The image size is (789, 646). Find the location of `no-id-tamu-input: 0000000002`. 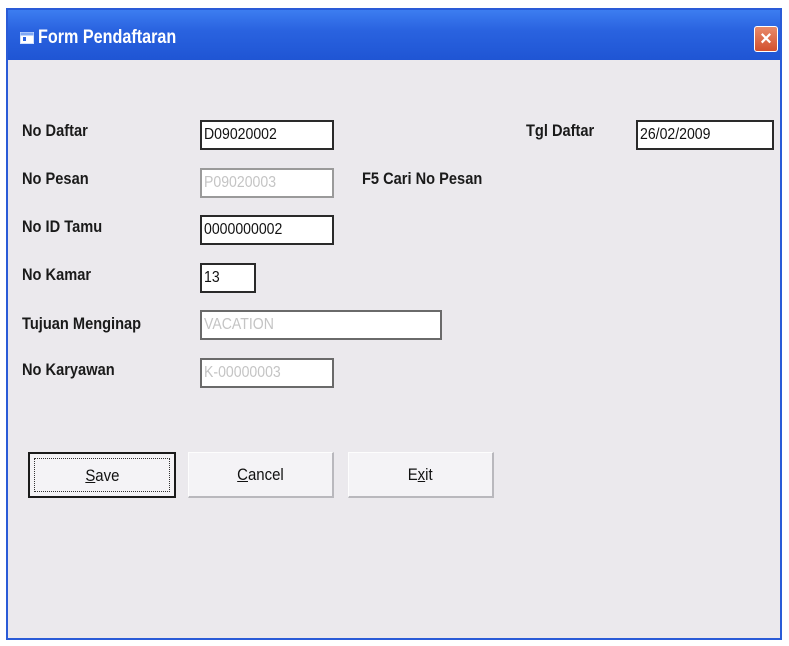

no-id-tamu-input: 0000000002 is located at coordinates (267, 230).